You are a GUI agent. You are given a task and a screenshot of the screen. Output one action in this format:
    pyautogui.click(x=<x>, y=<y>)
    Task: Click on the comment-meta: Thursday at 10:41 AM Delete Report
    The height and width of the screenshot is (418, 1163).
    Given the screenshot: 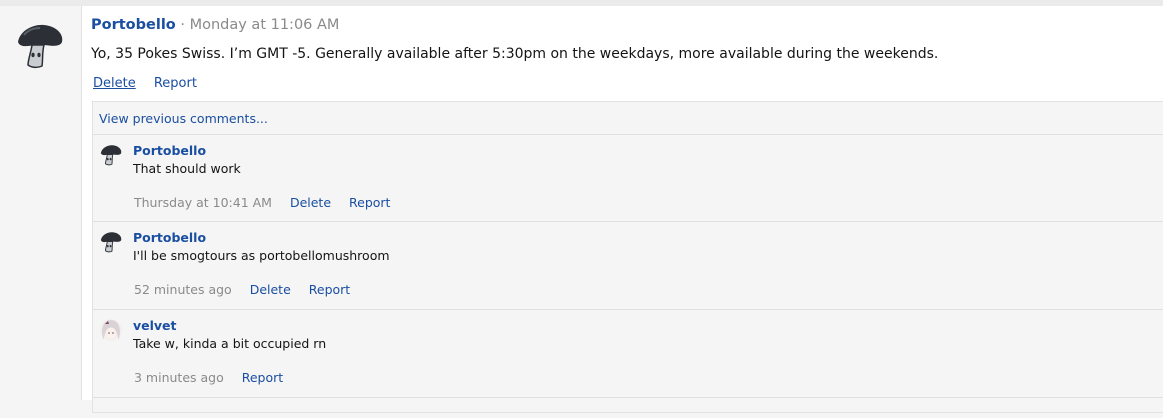 What is the action you would take?
    pyautogui.click(x=269, y=202)
    